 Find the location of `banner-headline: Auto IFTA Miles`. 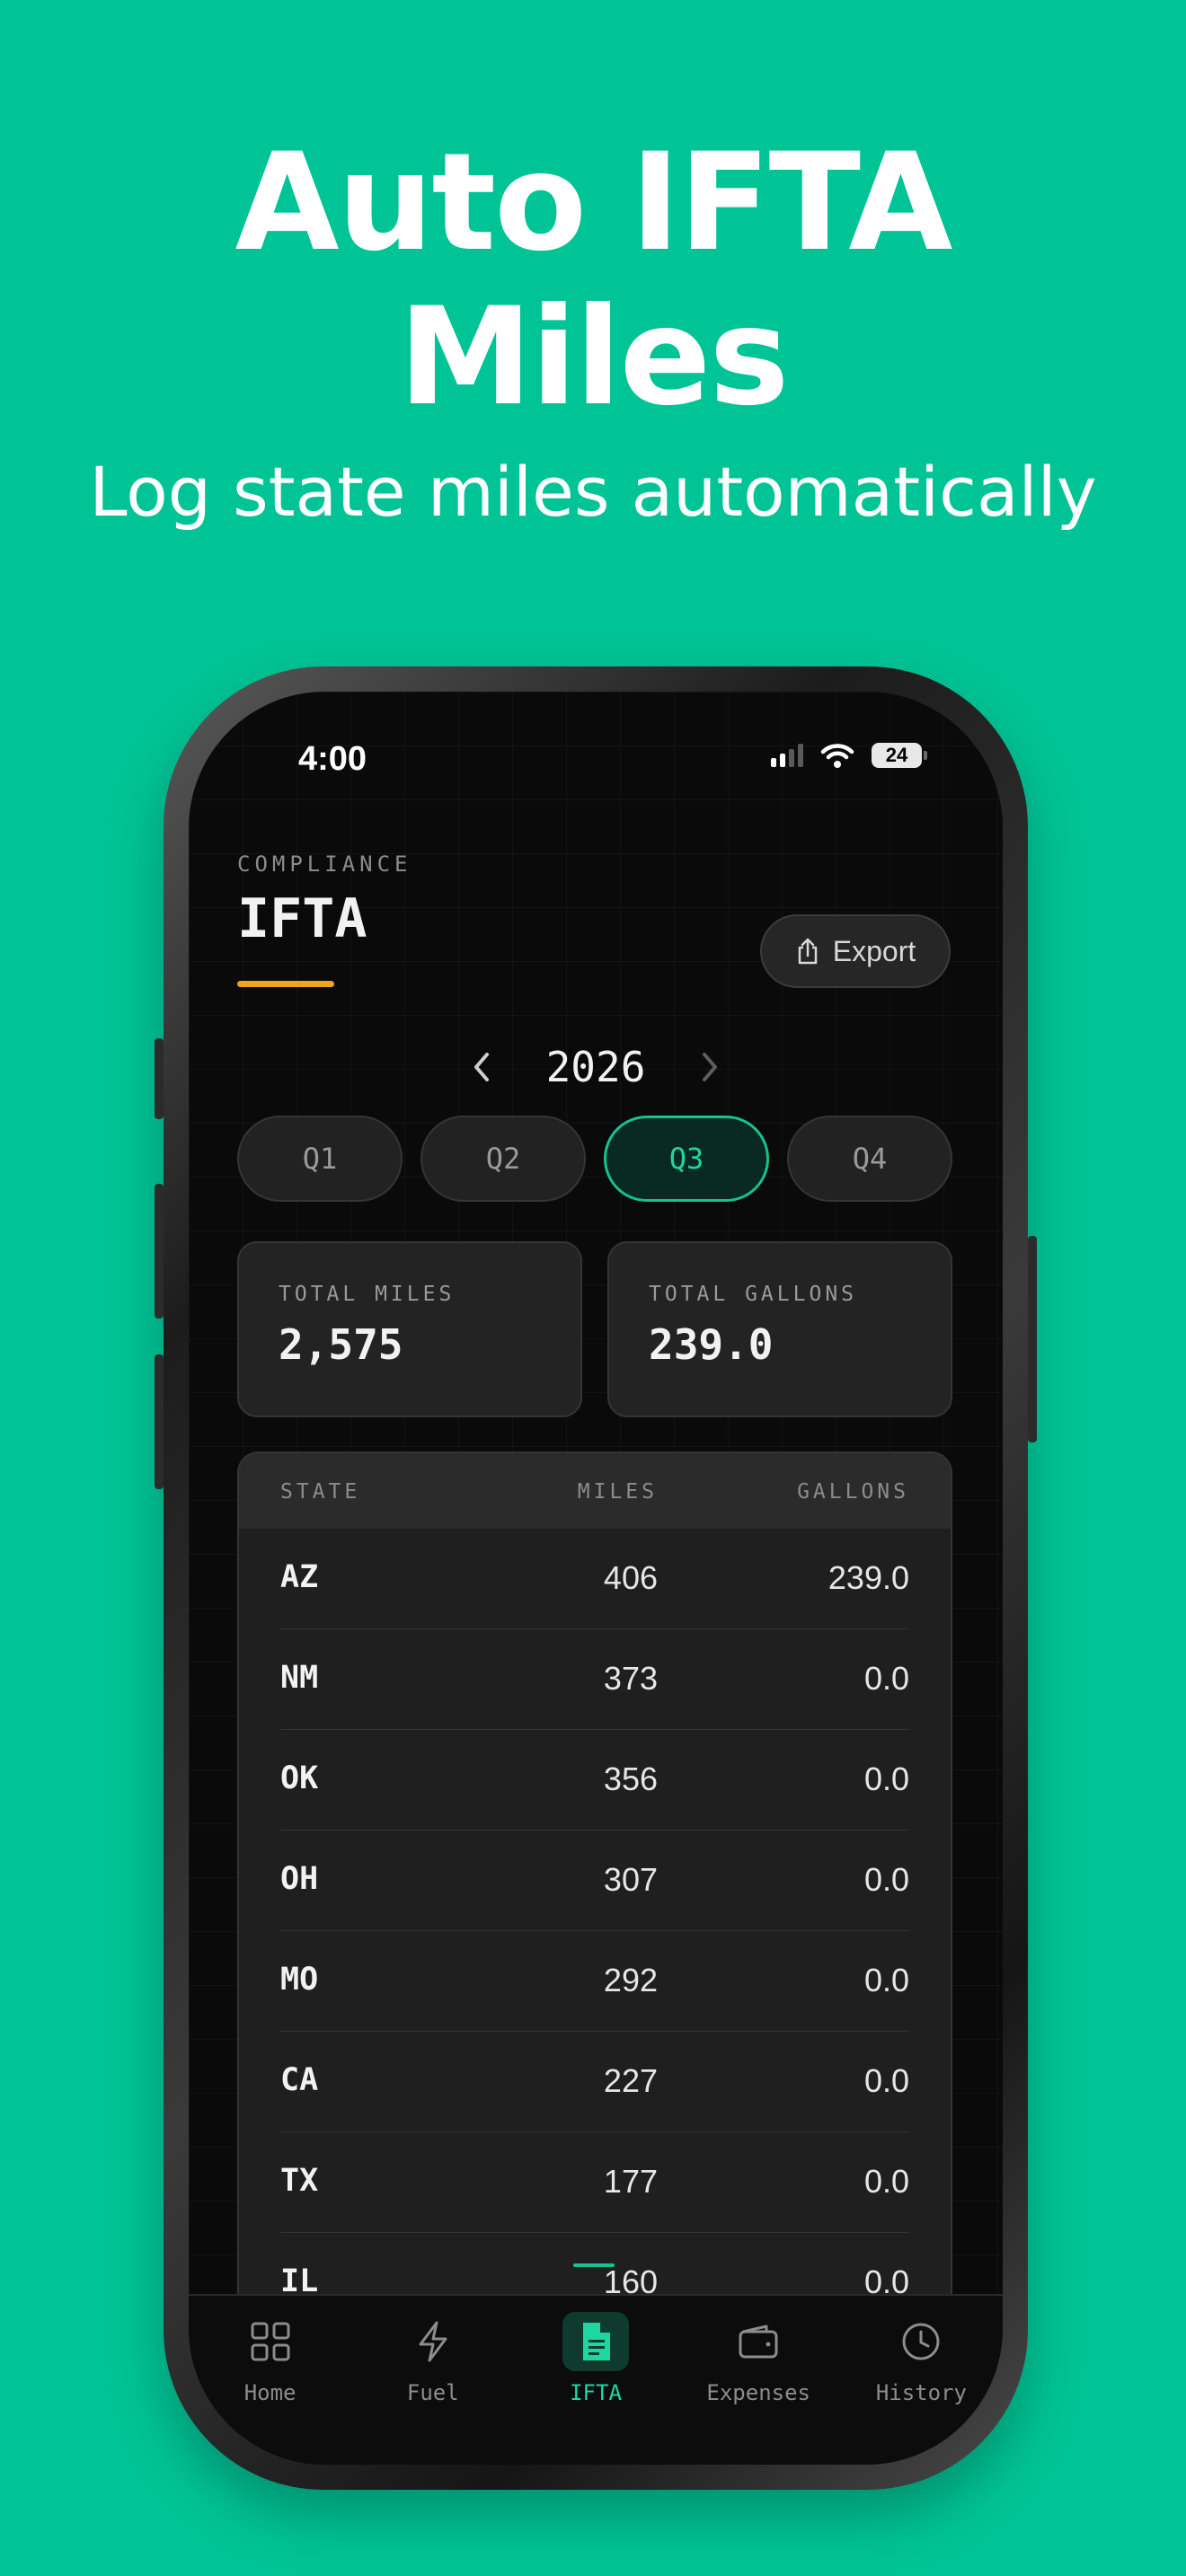

banner-headline: Auto IFTA Miles is located at coordinates (593, 280).